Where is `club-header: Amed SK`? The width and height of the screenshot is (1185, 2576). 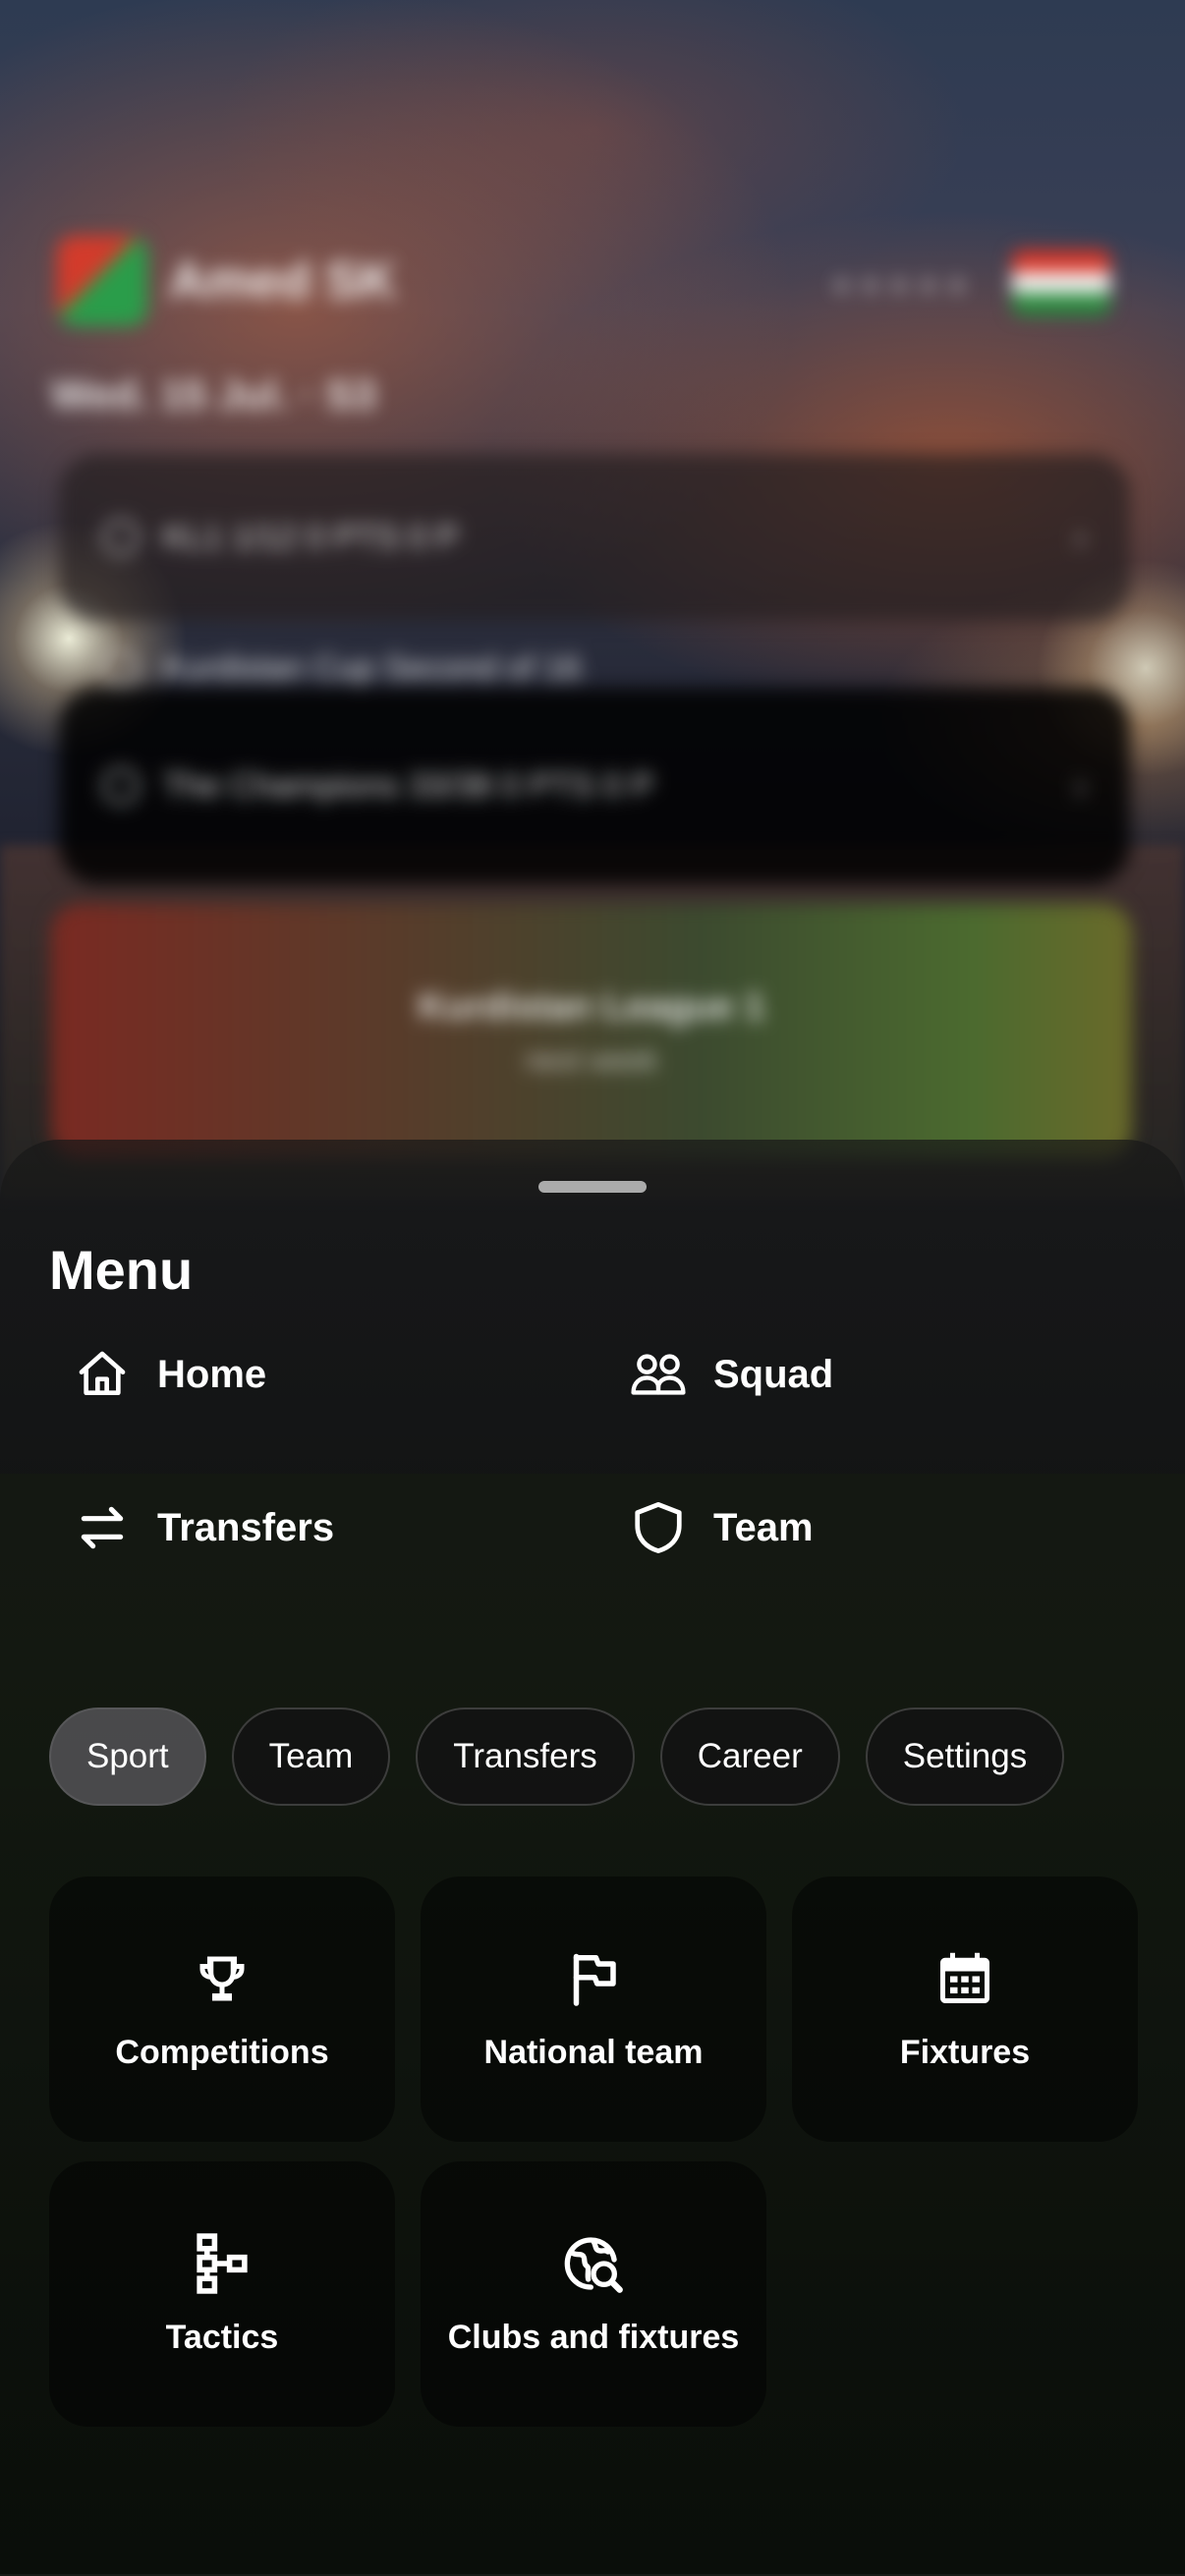
club-header: Amed SK is located at coordinates (227, 281).